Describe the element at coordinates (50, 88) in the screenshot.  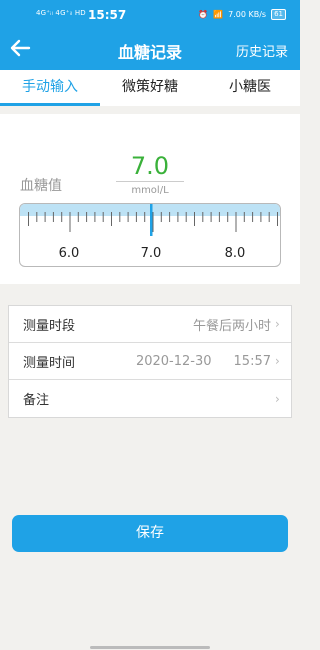
I see `tab-manual-input: 手动输入` at that location.